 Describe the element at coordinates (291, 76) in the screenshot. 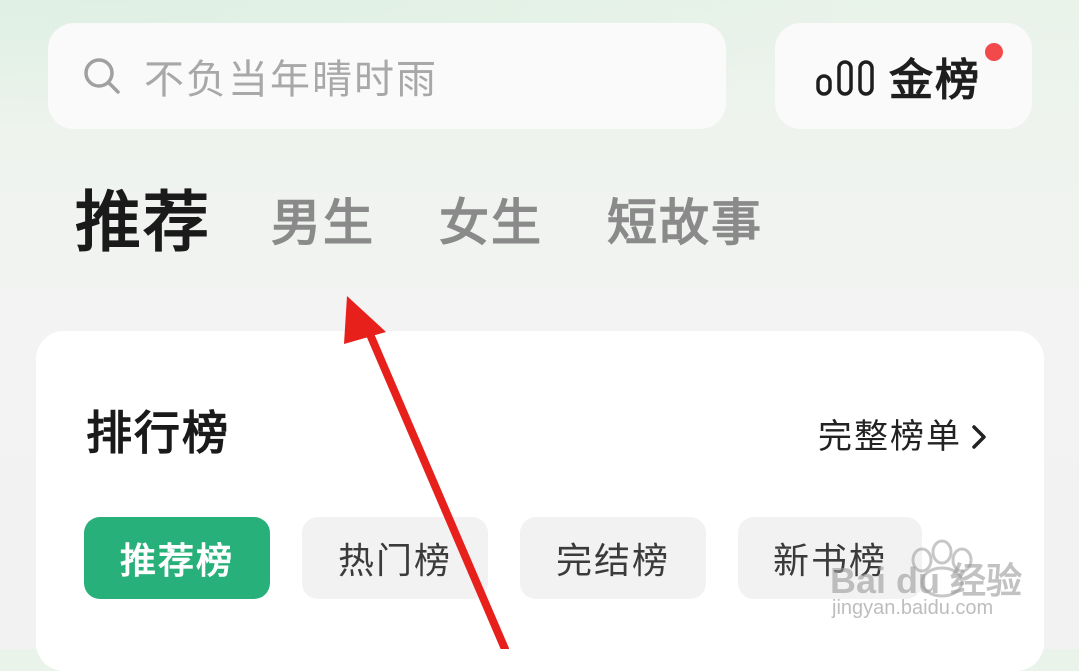

I see `search-placeholder: 不负当年晴时雨` at that location.